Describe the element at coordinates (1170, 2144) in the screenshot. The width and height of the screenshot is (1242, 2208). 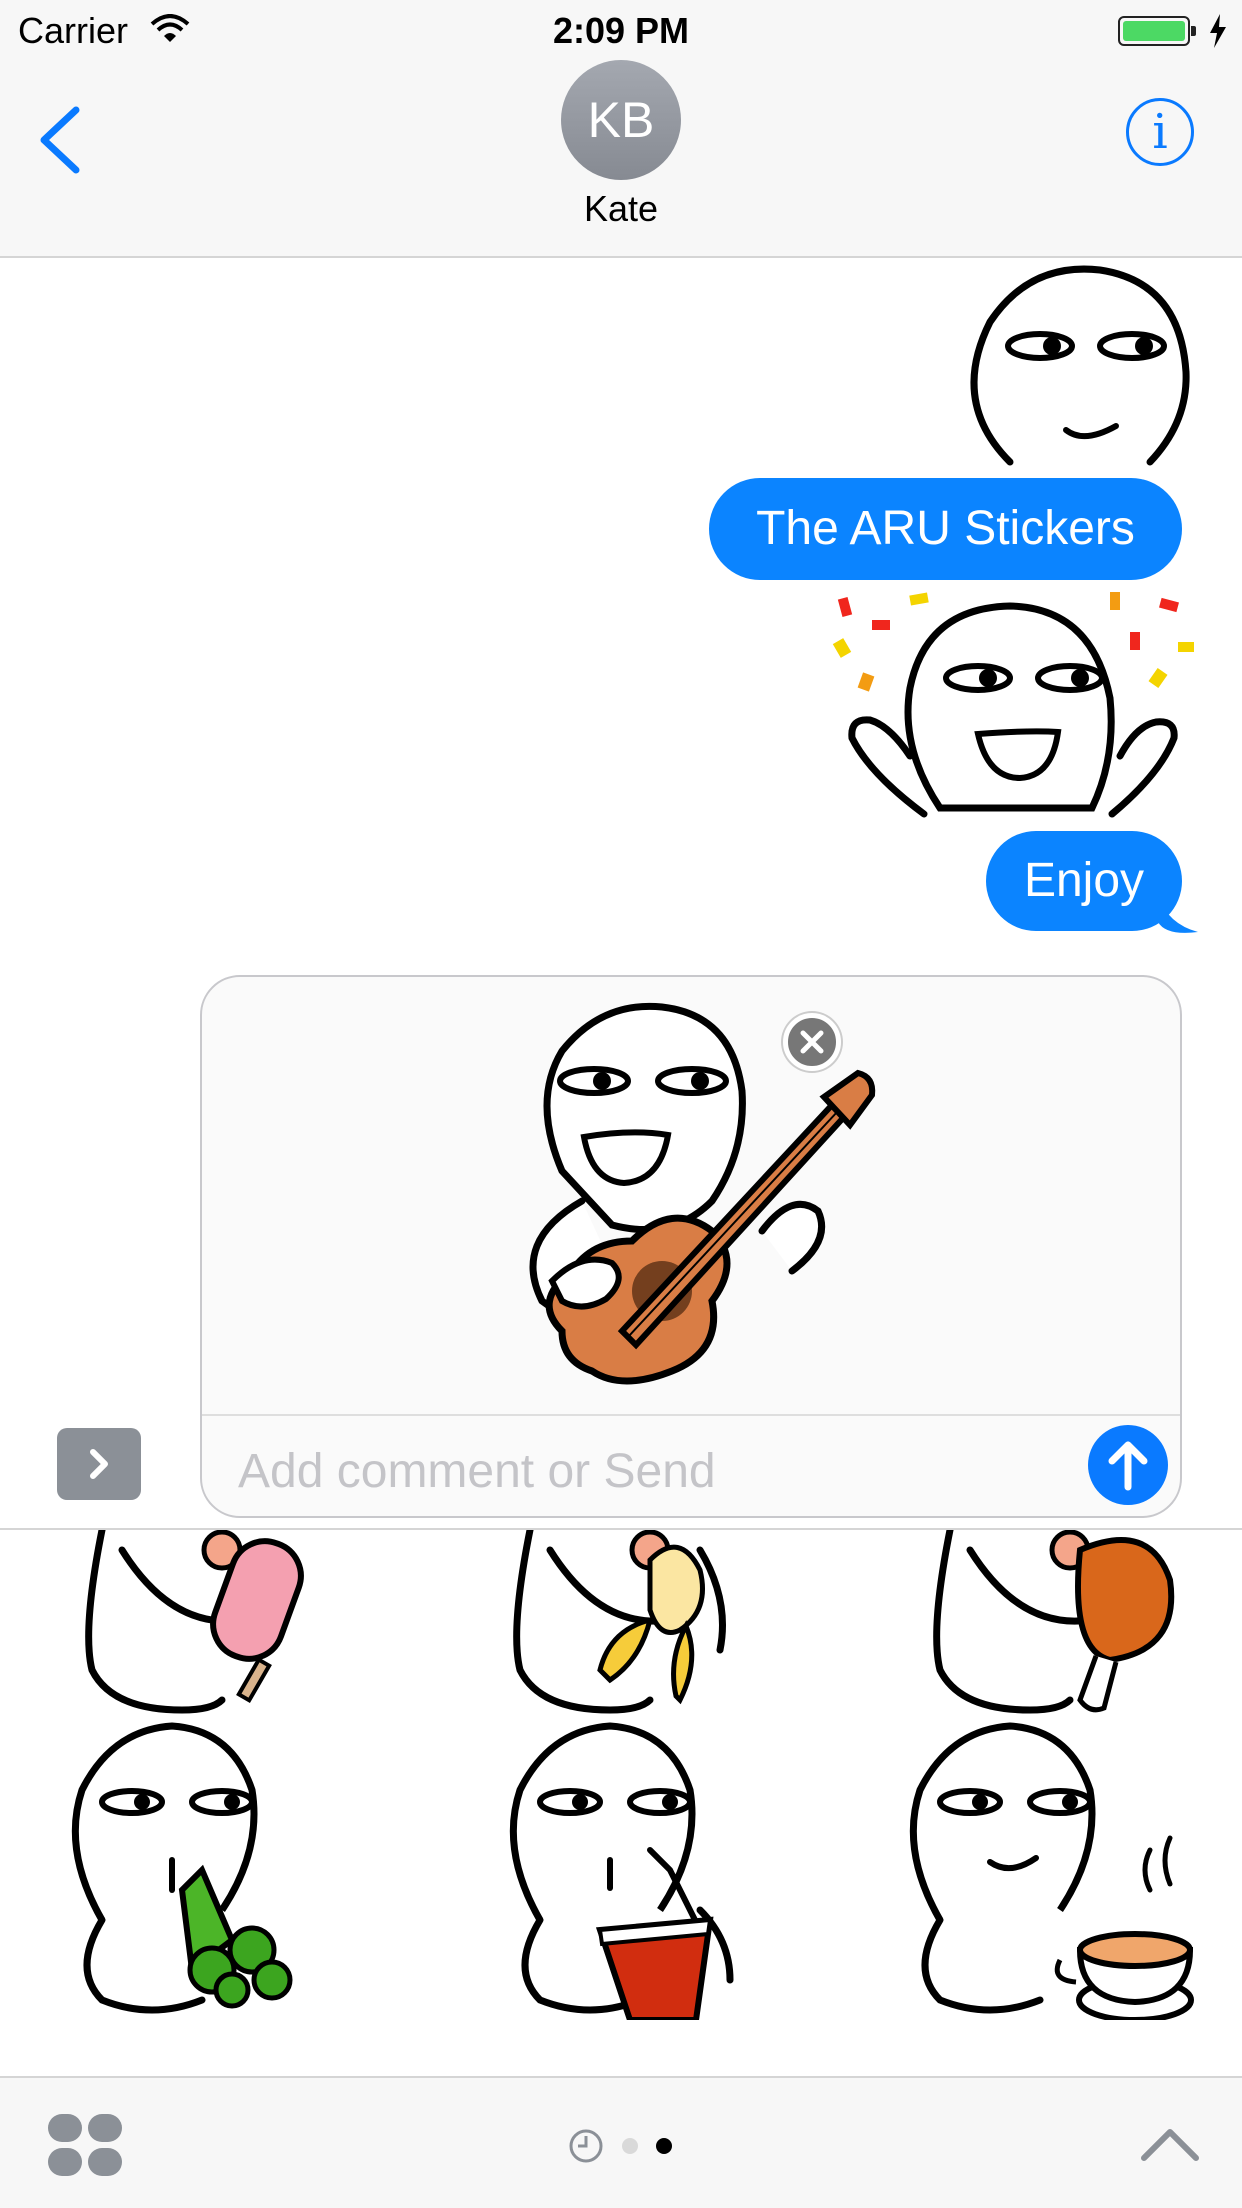
I see `chevron-up-icon` at that location.